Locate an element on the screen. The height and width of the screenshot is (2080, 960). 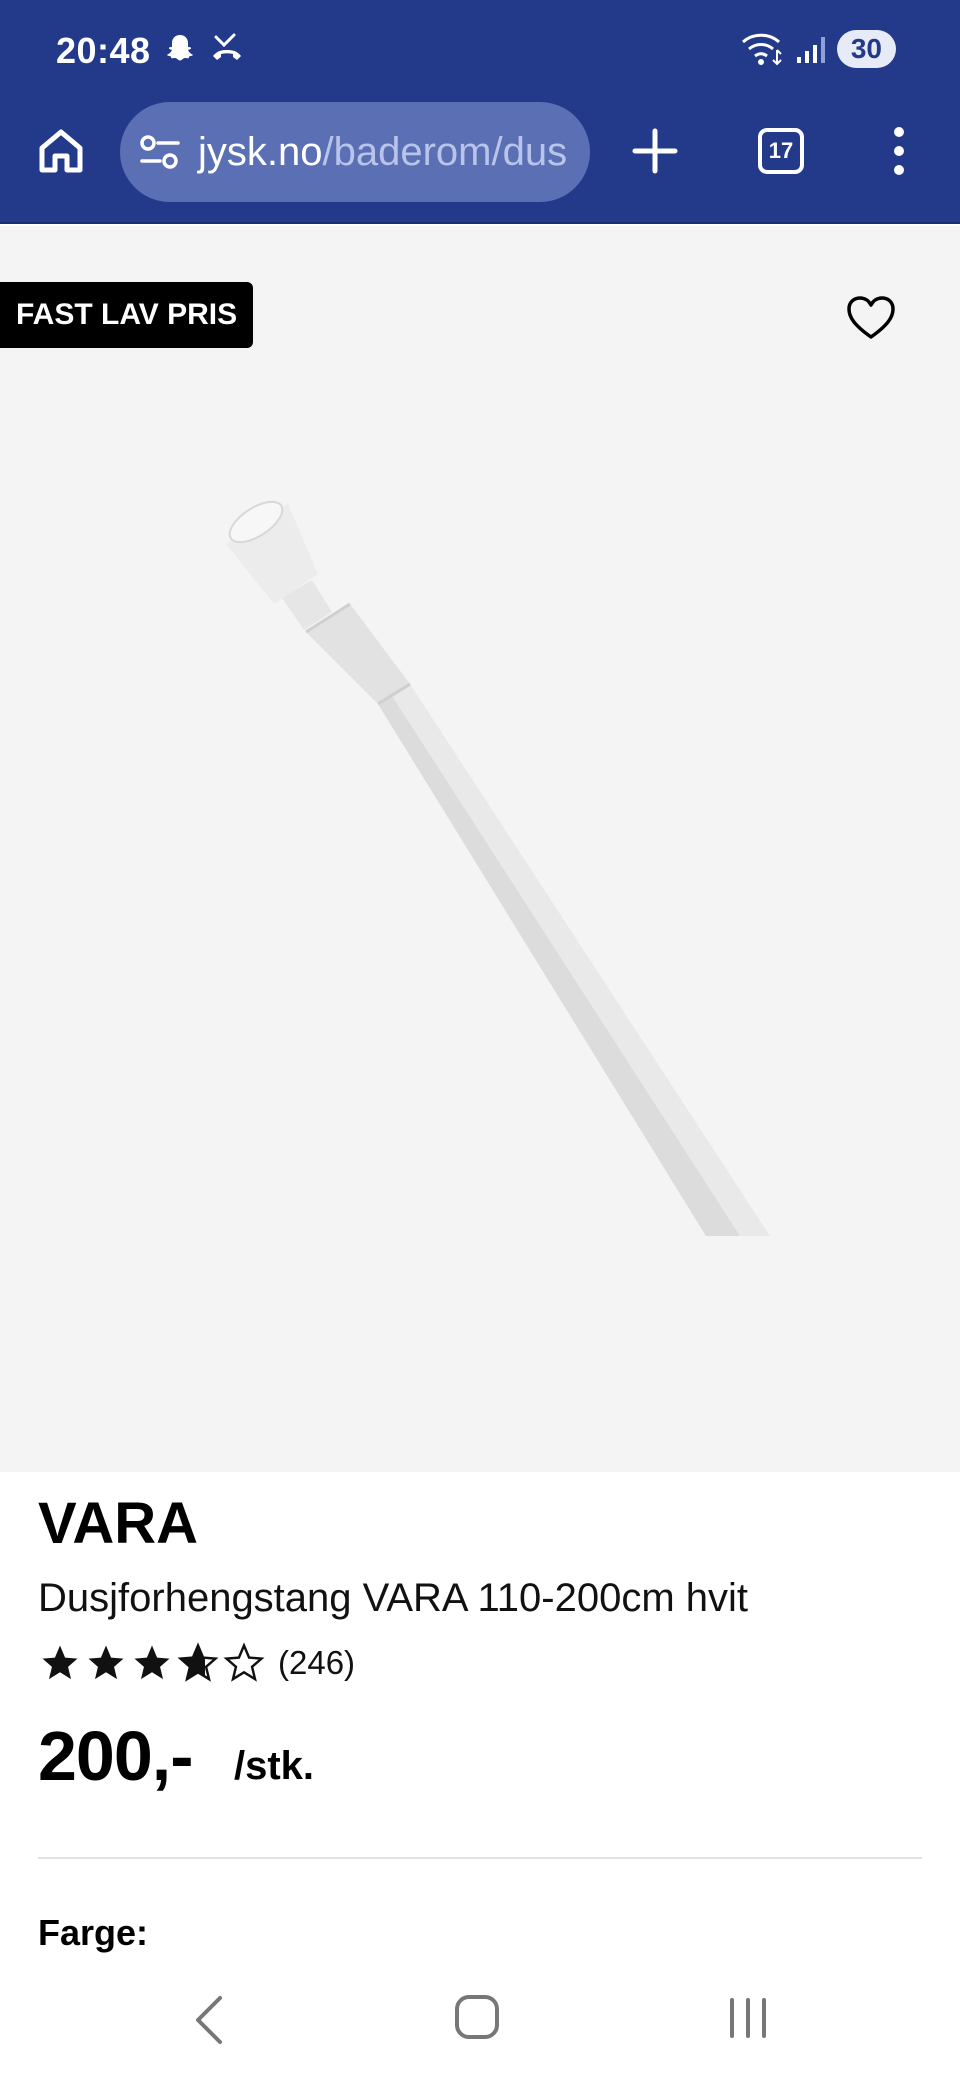
review-count: (246) is located at coordinates (316, 1663).